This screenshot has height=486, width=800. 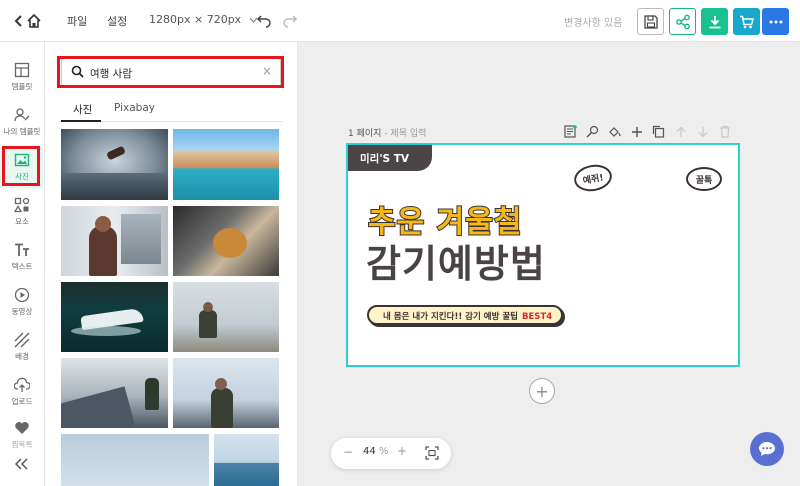 I want to click on sidebar-item-my-template: 나의 템플릿, so click(x=22, y=123).